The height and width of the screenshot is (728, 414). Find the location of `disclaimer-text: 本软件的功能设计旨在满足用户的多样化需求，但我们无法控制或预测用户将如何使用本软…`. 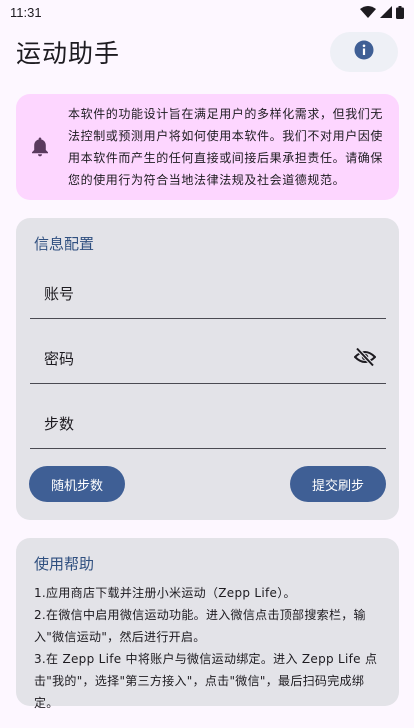

disclaimer-text: 本软件的功能设计旨在满足用户的多样化需求，但我们无法控制或预测用户将如何使用本软… is located at coordinates (226, 147).